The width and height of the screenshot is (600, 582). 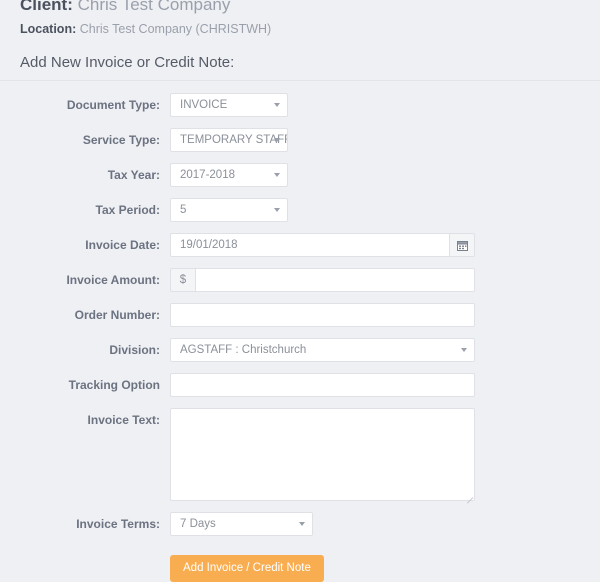 What do you see at coordinates (114, 385) in the screenshot?
I see `tracking-option-label: Tracking Option` at bounding box center [114, 385].